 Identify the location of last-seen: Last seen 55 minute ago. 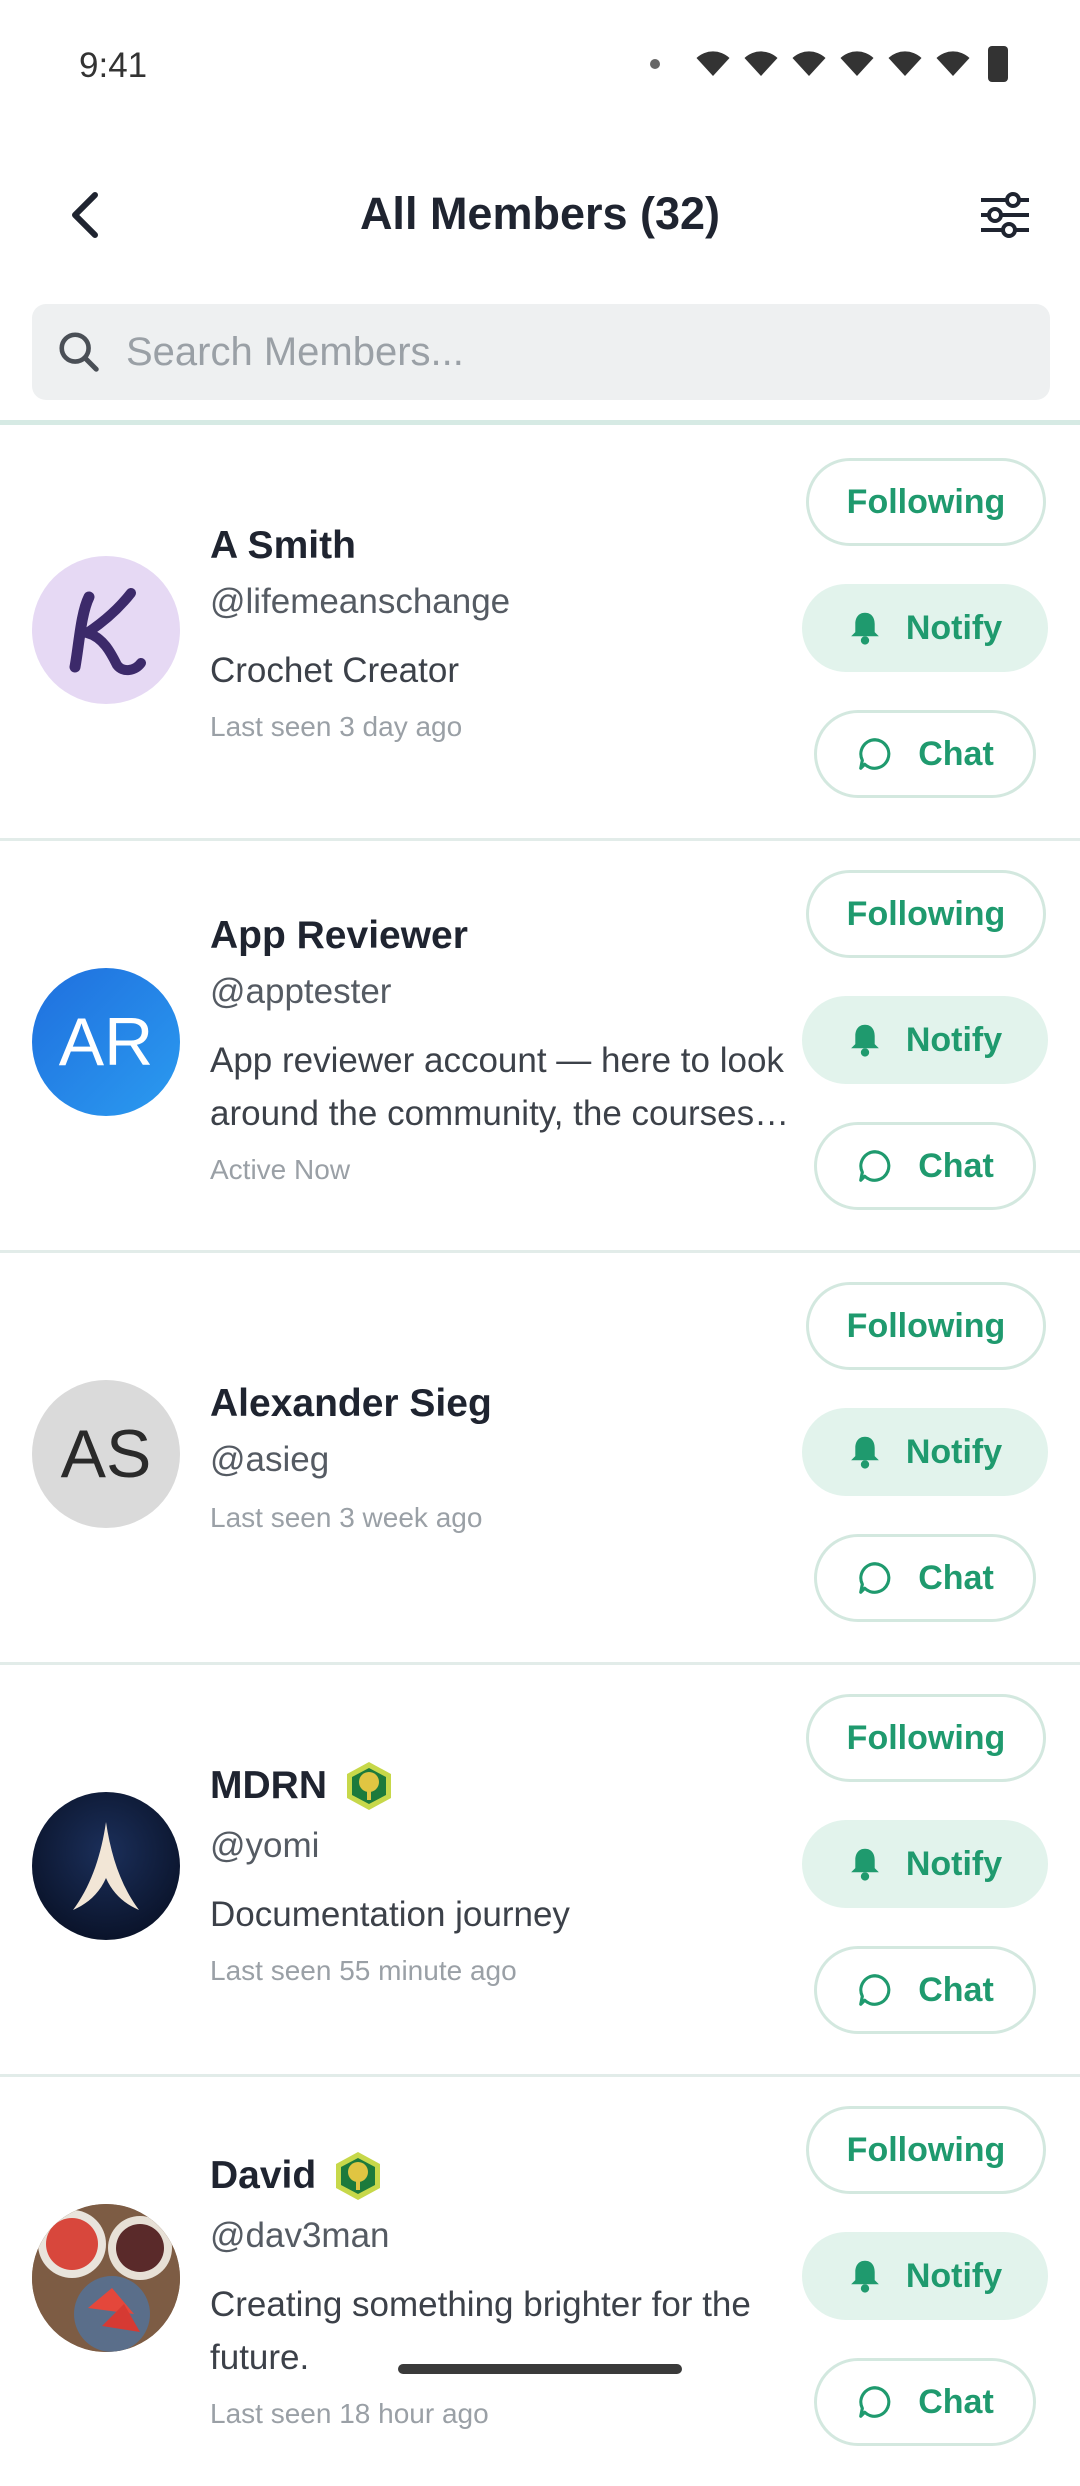
(363, 1970).